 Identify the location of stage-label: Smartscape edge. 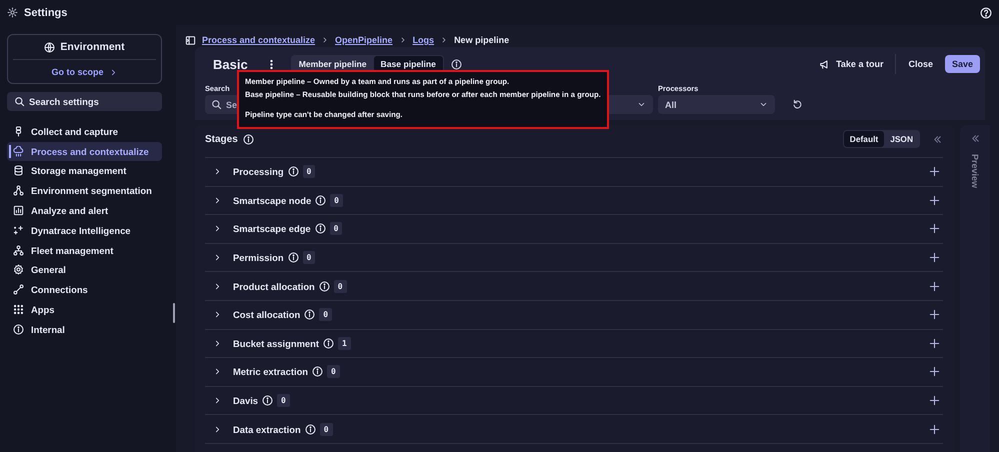
(272, 228).